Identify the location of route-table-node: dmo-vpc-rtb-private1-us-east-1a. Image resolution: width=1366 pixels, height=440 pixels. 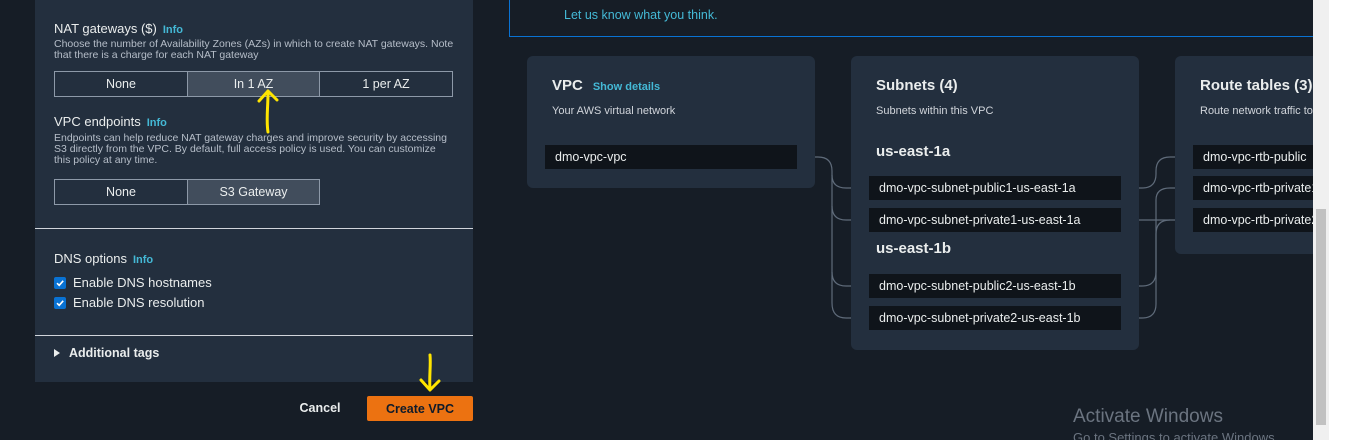
(1253, 188).